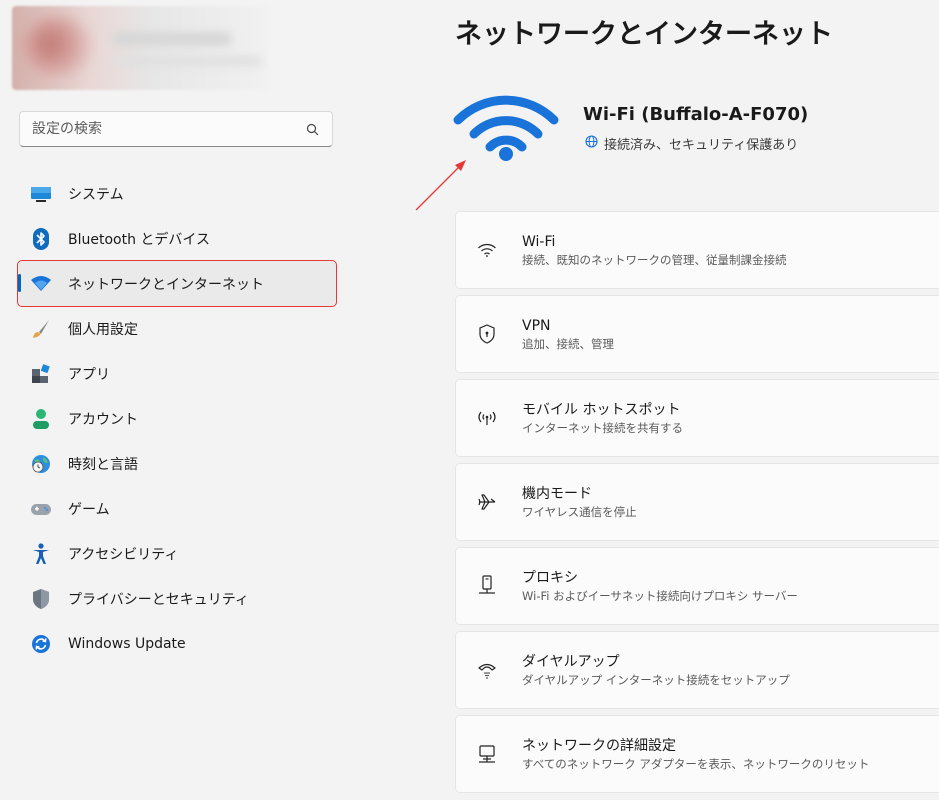 The image size is (939, 800). What do you see at coordinates (166, 284) in the screenshot?
I see `sidebar-item-label: ネットワークとインターネット` at bounding box center [166, 284].